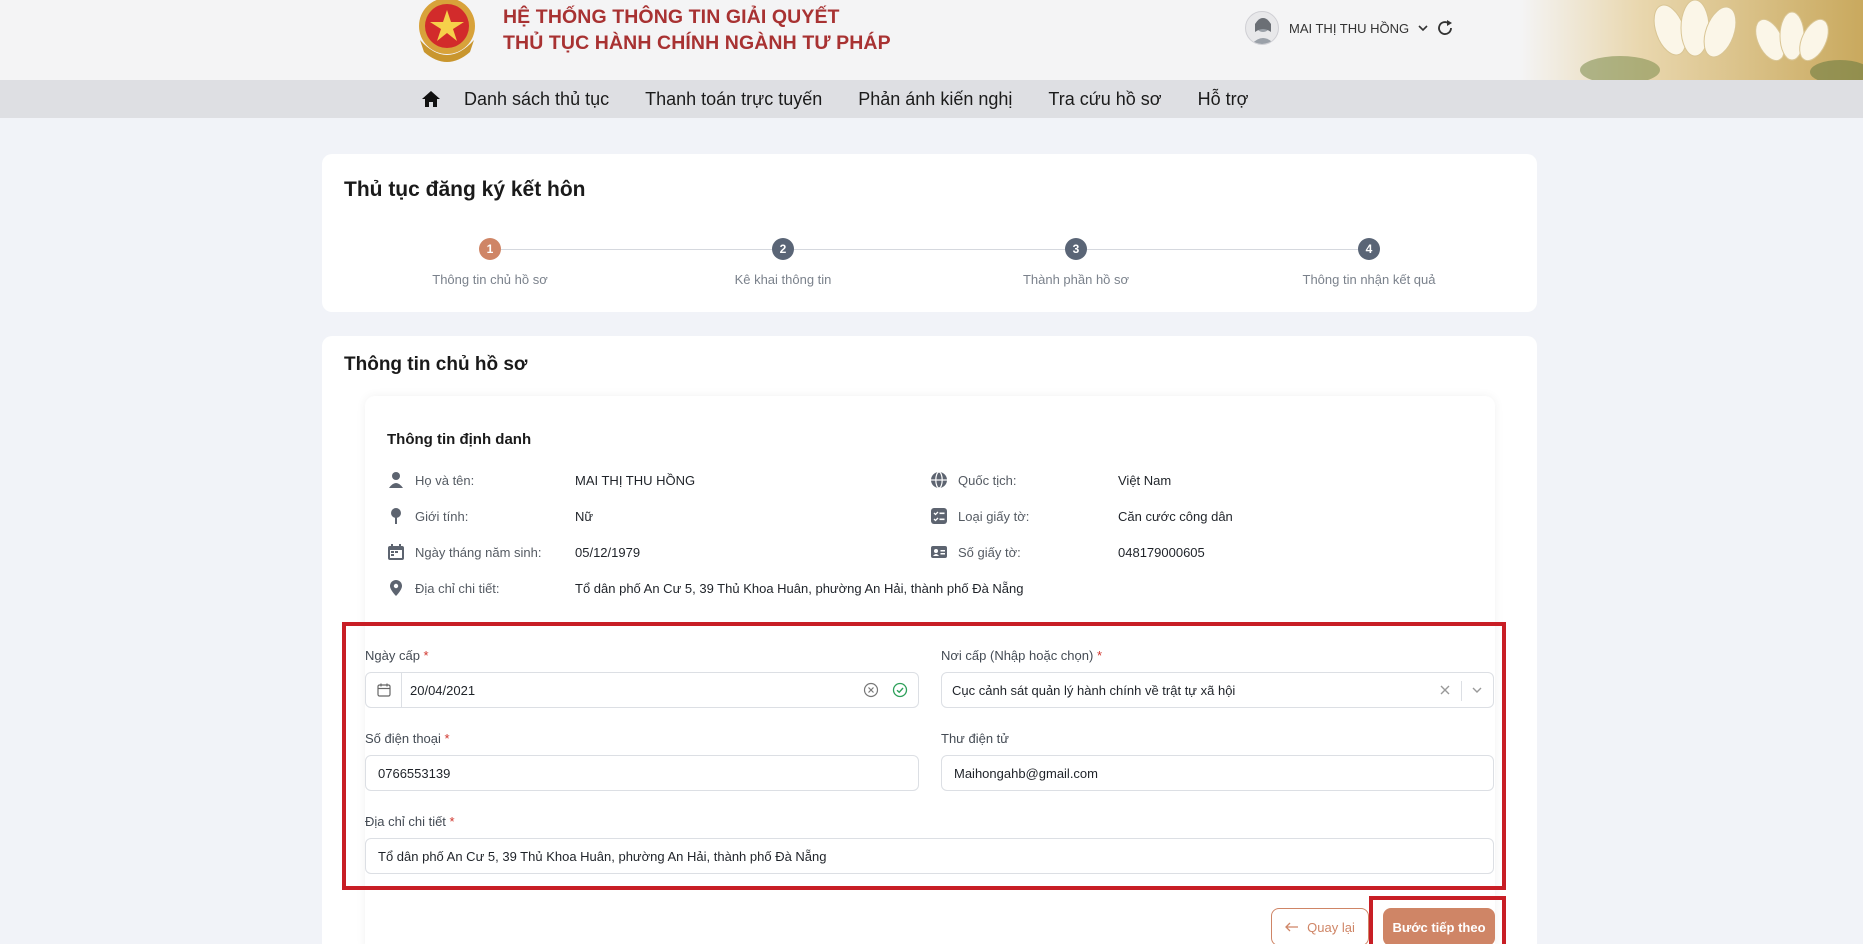 The image size is (1863, 944). I want to click on issue-place-label: Nơi cấp (Nhập hoặc chọn) *, so click(1021, 655).